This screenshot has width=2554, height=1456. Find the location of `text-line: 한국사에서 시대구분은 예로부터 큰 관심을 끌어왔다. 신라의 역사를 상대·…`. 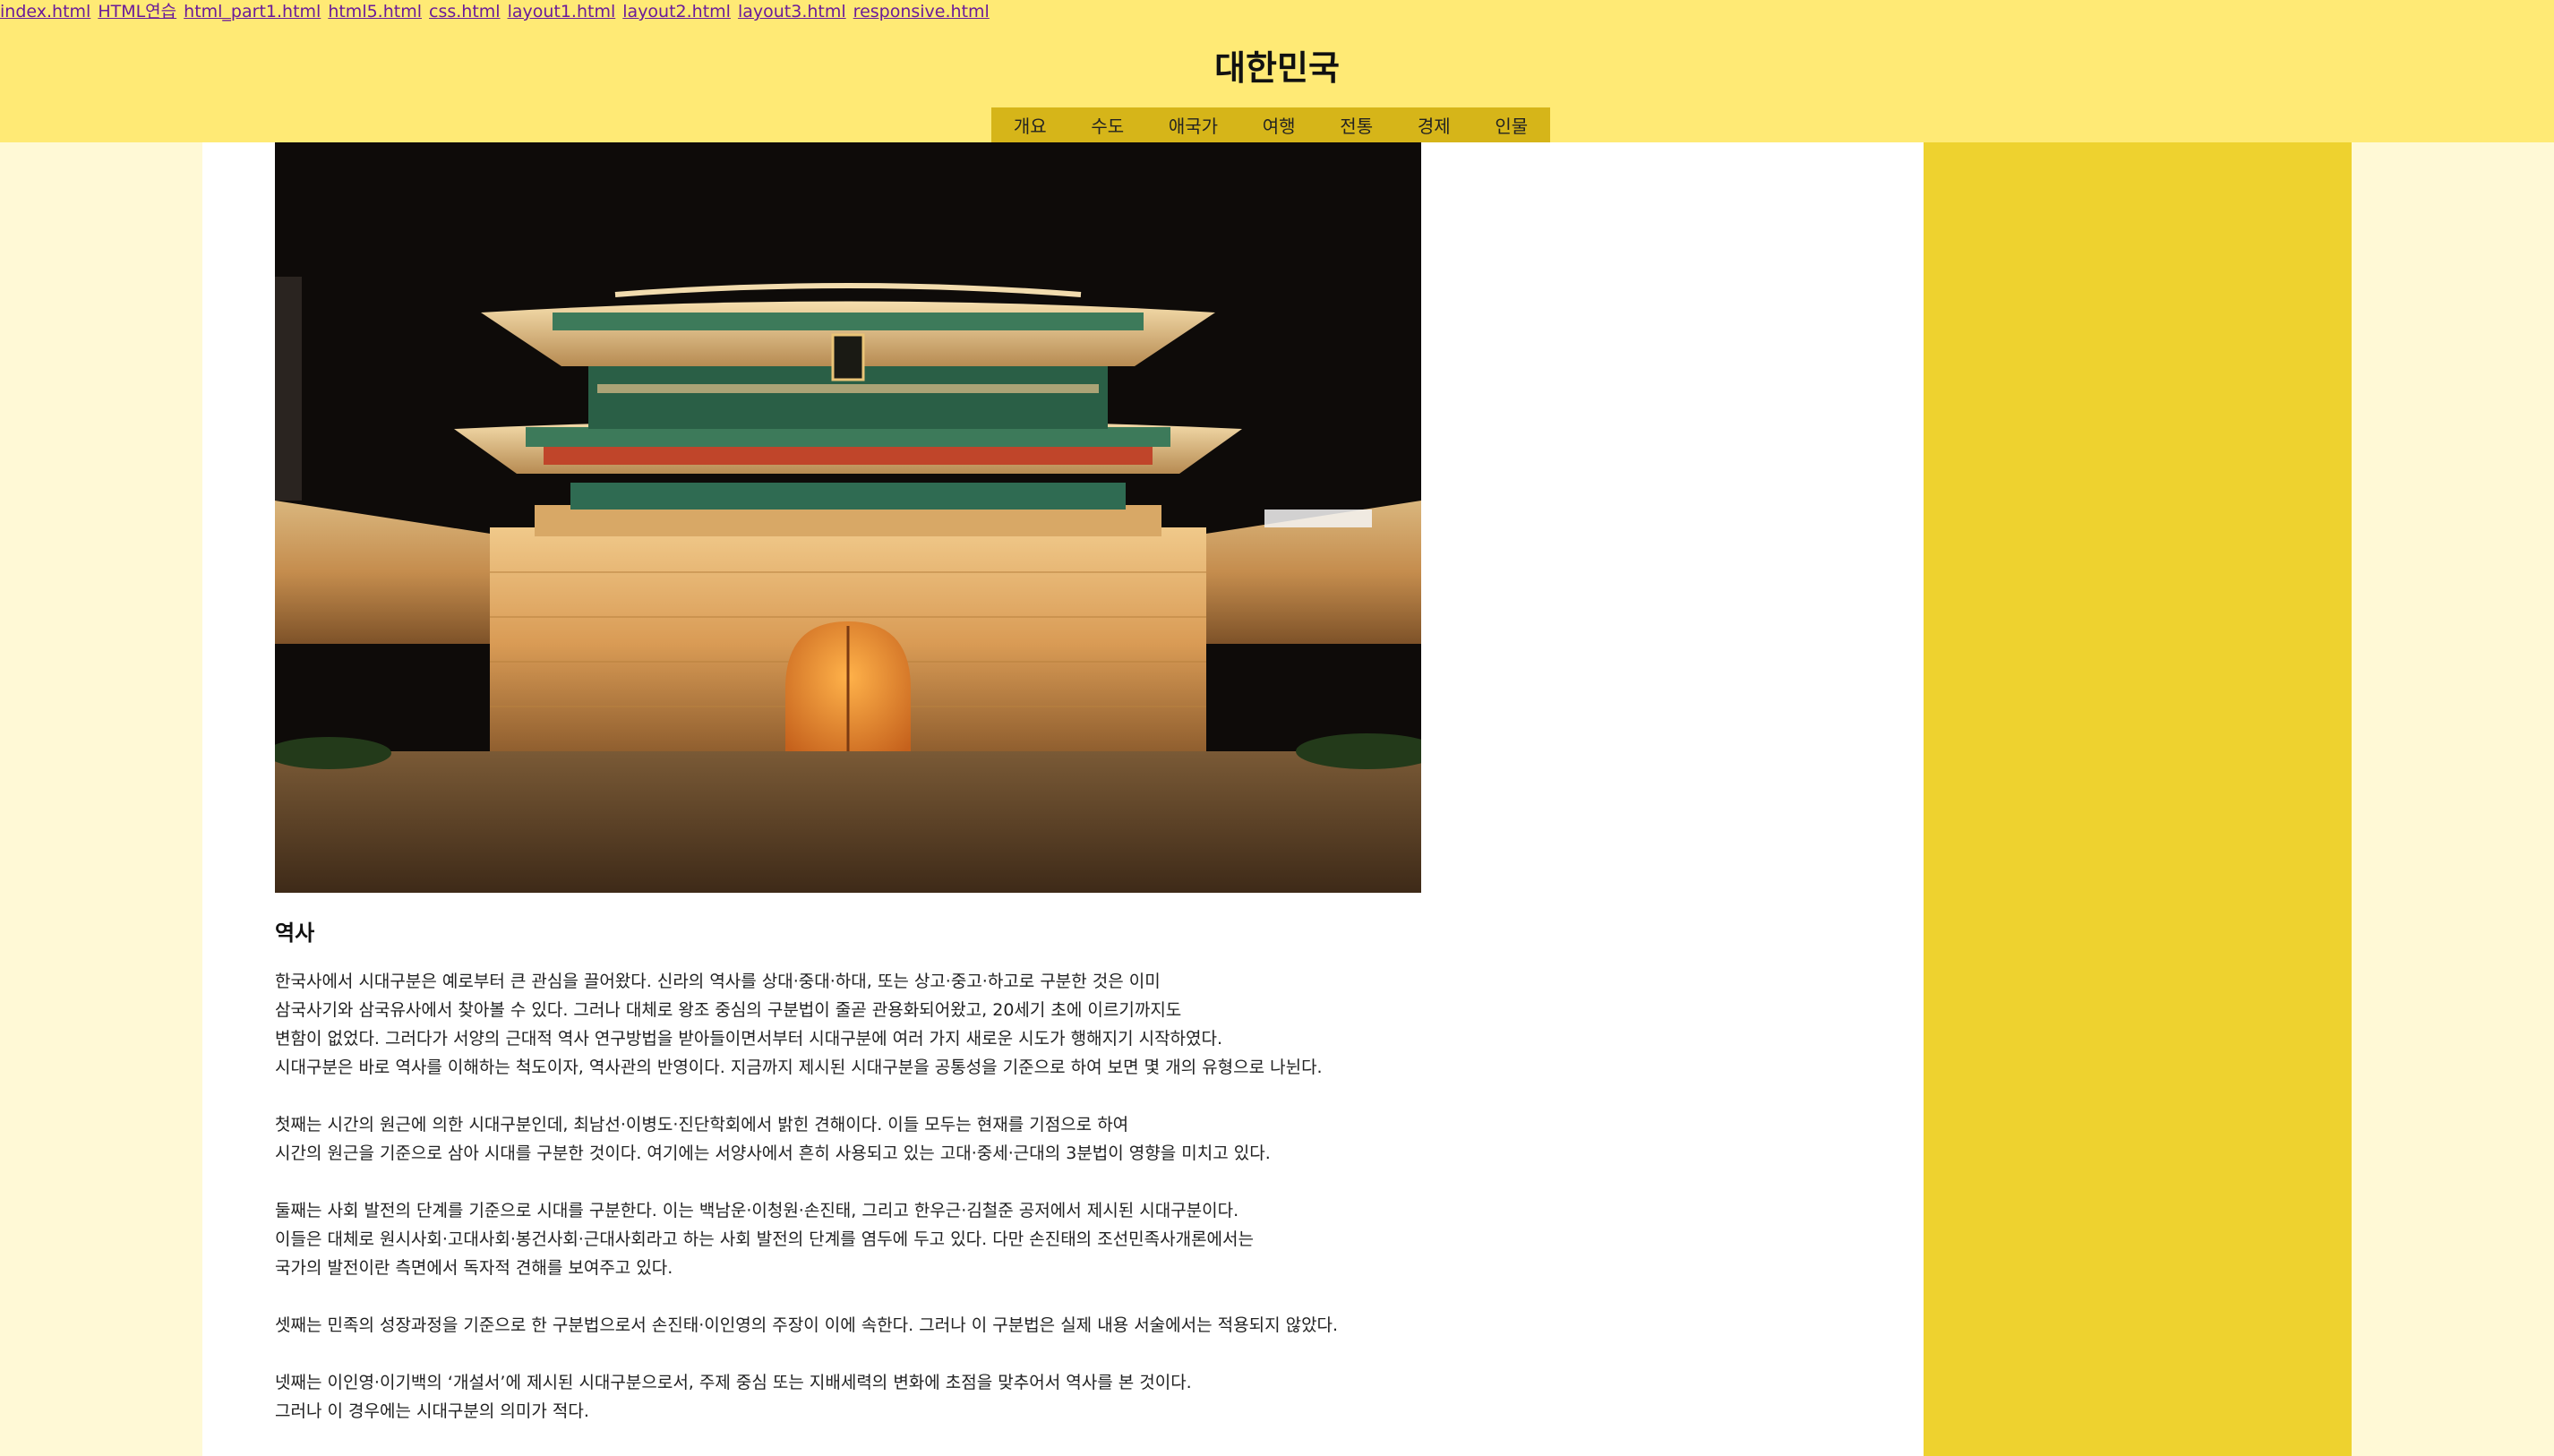

text-line: 한국사에서 시대구분은 예로부터 큰 관심을 끌어왔다. 신라의 역사를 상대·… is located at coordinates (718, 981).